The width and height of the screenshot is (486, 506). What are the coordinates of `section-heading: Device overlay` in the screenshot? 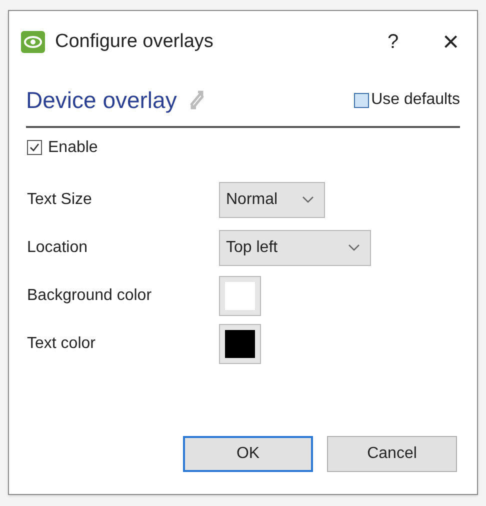 It's located at (101, 100).